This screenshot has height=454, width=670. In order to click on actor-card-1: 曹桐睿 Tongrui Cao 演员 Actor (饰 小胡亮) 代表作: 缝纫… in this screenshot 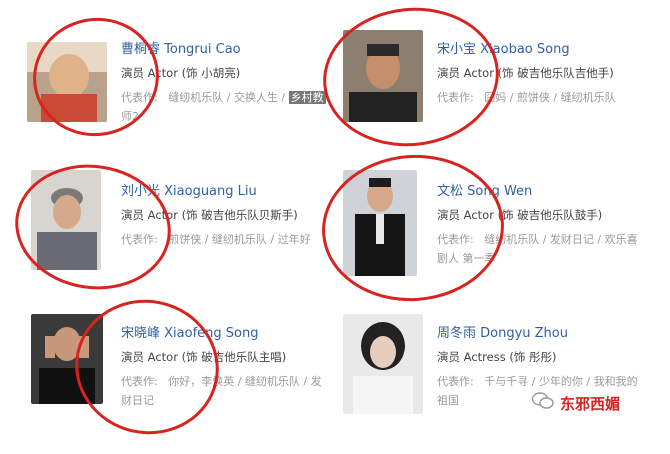, I will do `click(187, 112)`.